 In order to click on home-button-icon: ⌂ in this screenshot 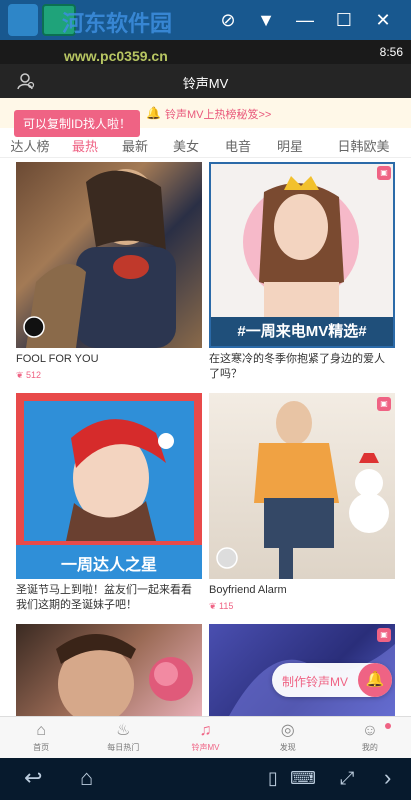, I will do `click(86, 778)`.